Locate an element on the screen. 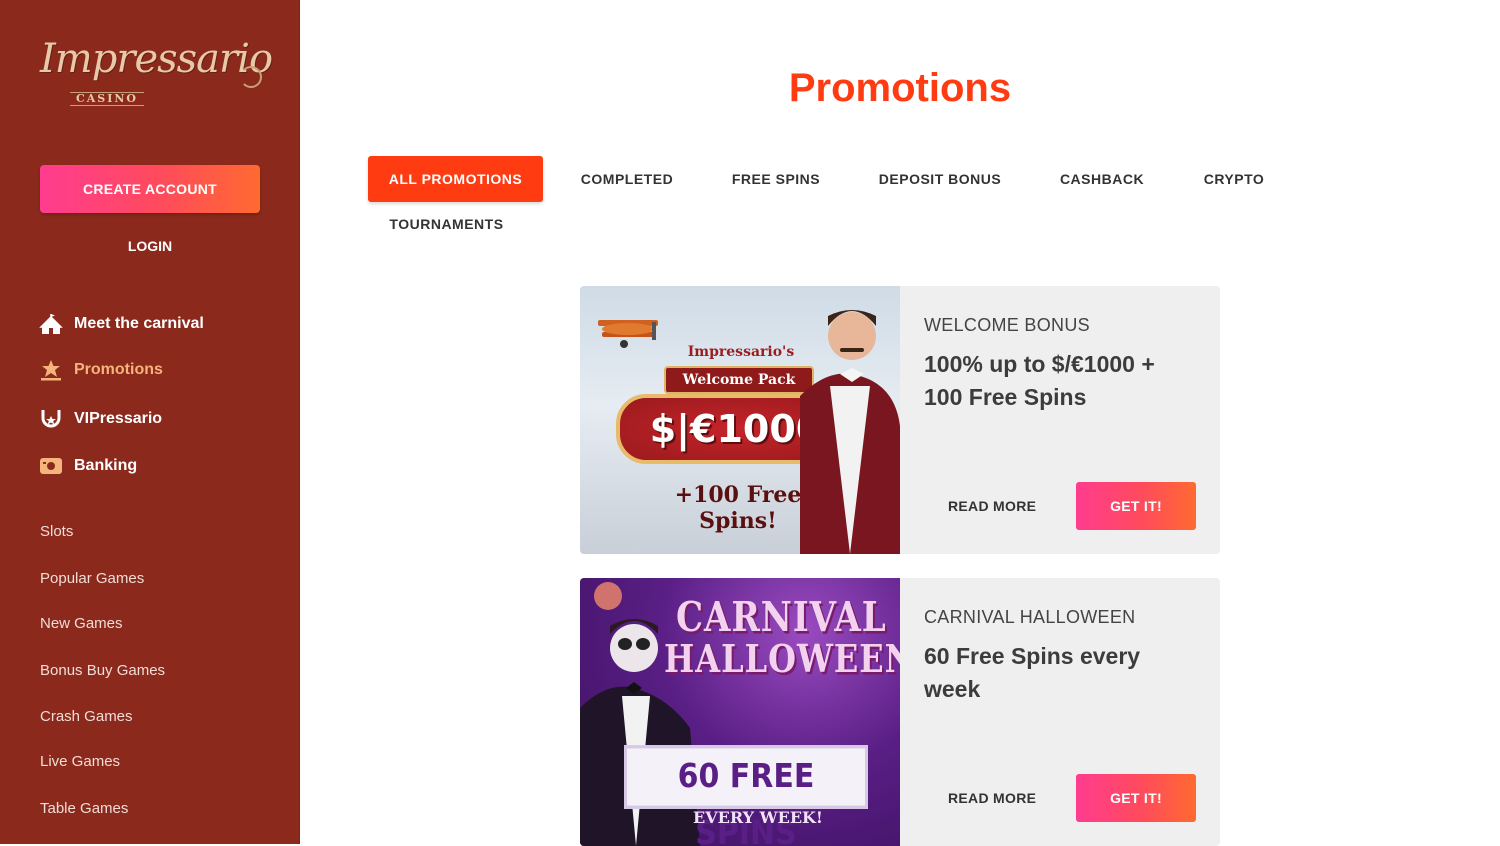 Image resolution: width=1500 pixels, height=846 pixels. tab-crypto: CRYPTO is located at coordinates (1234, 179).